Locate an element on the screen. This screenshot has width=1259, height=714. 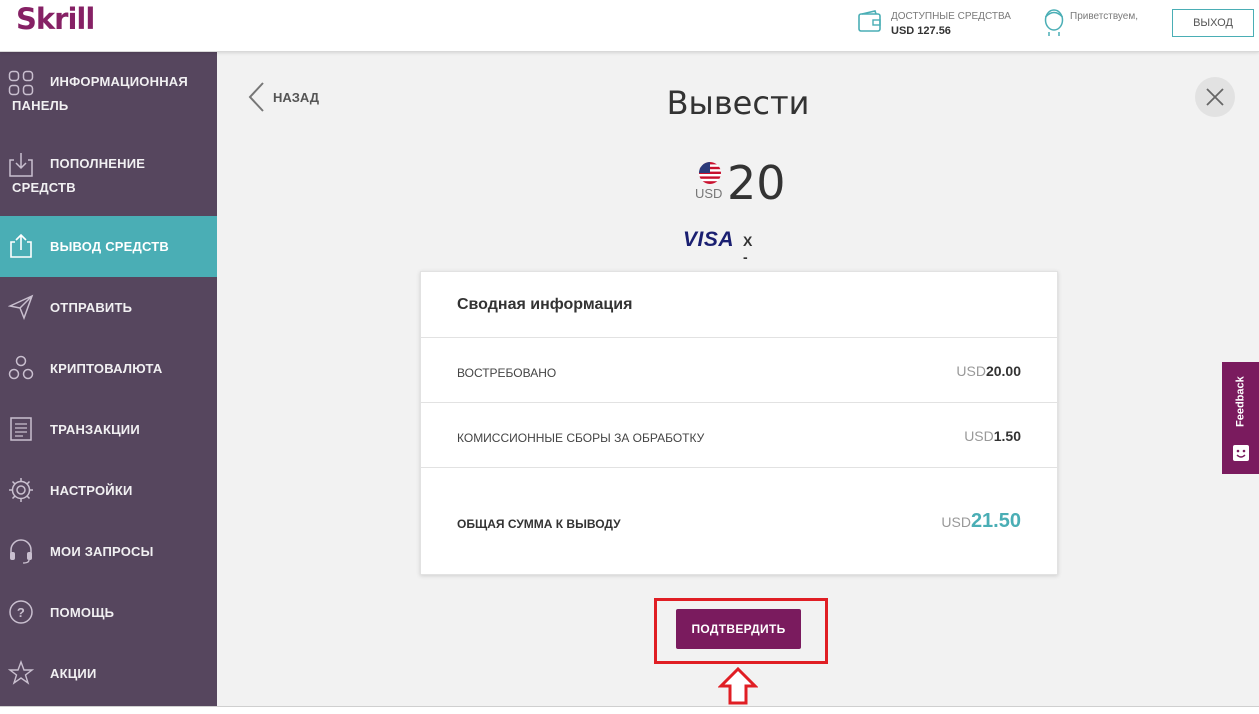
sidebar-item-label: НАСТРОЙКИ is located at coordinates (91, 490).